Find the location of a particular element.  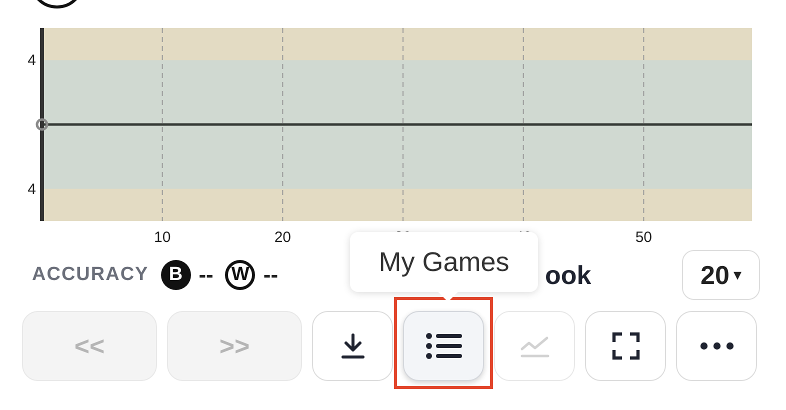

player-badge: W is located at coordinates (240, 275).